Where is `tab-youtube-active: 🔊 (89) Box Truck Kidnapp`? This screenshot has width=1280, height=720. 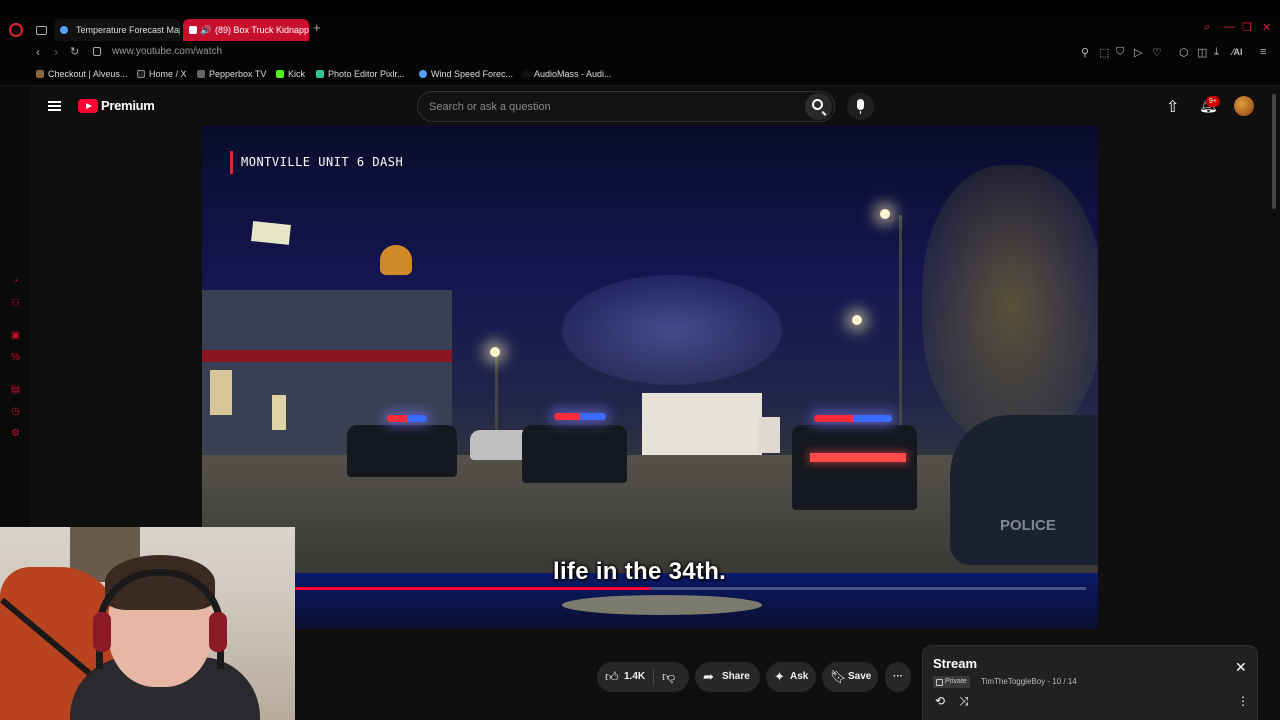 tab-youtube-active: 🔊 (89) Box Truck Kidnapp is located at coordinates (246, 30).